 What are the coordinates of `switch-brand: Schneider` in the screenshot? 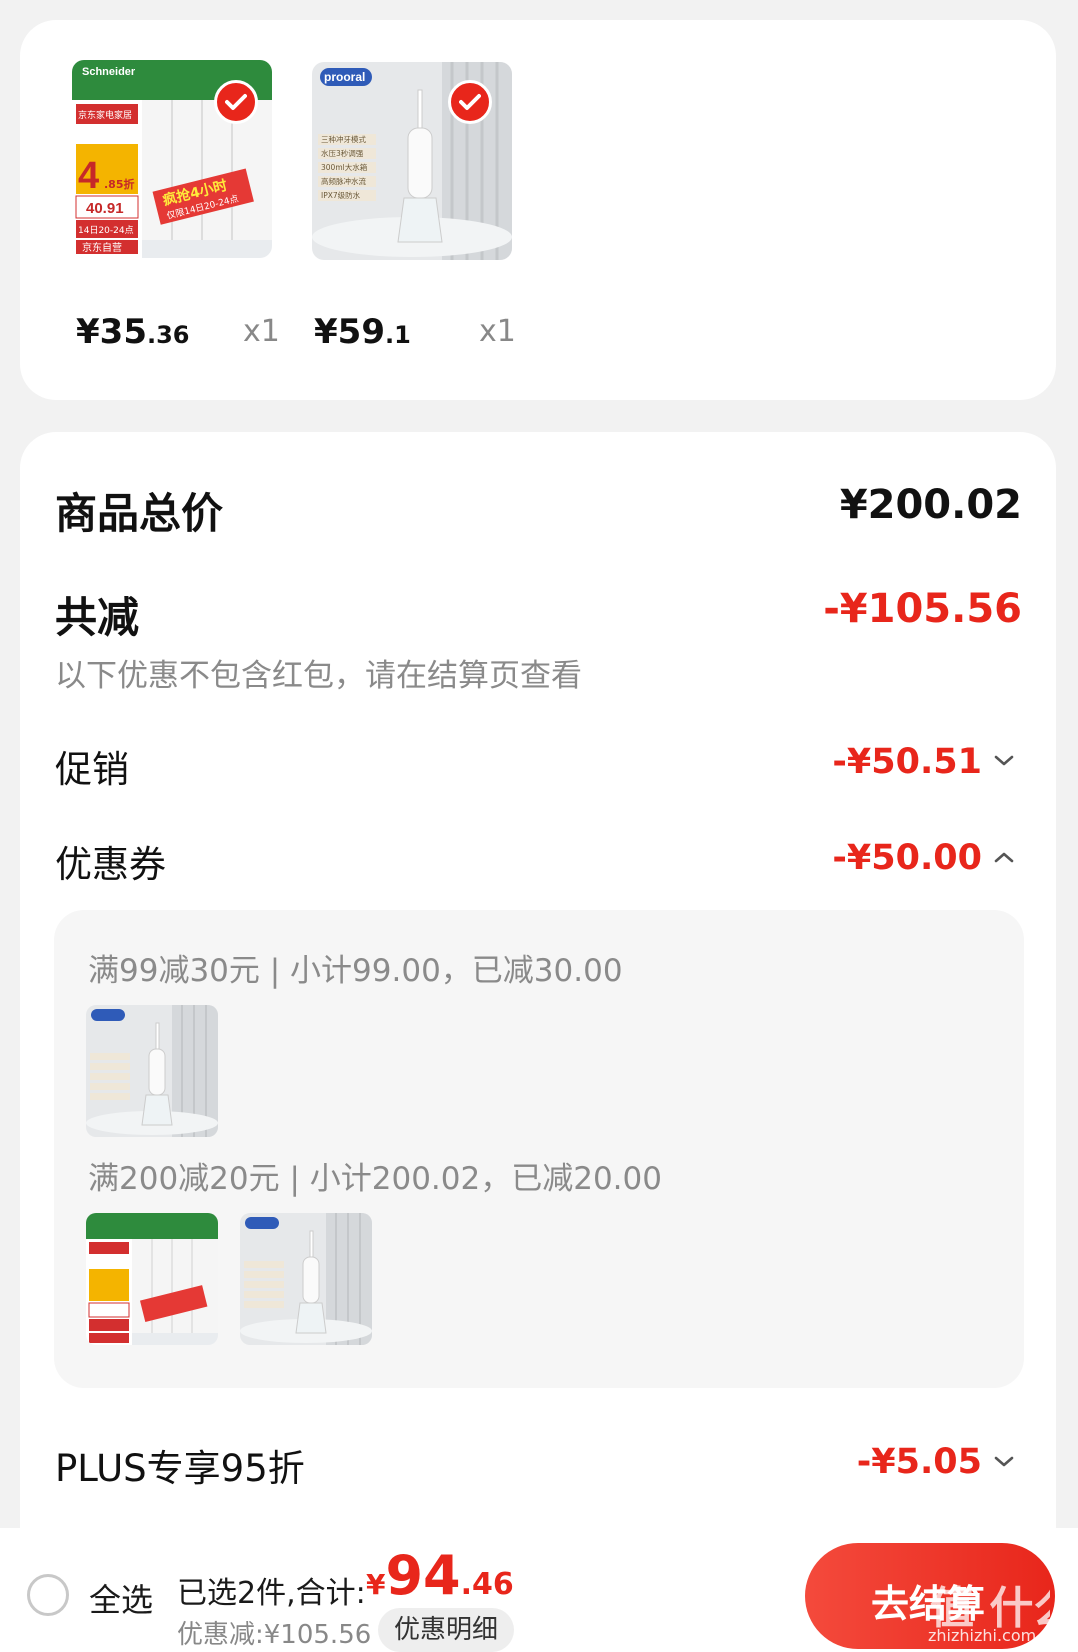 It's located at (109, 72).